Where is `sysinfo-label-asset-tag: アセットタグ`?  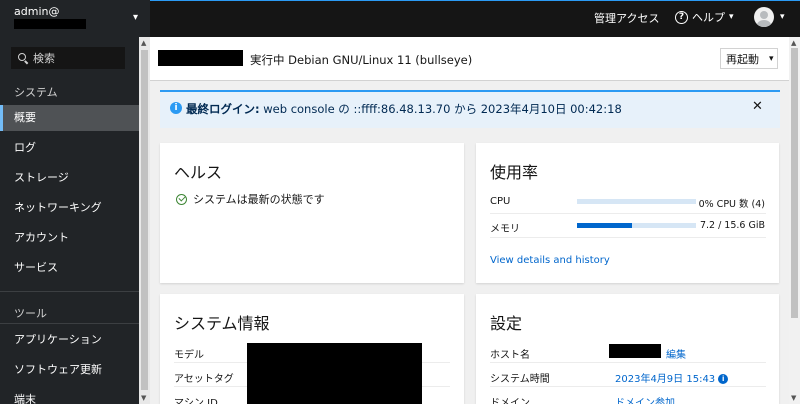
sysinfo-label-asset-tag: アセットタグ is located at coordinates (204, 379).